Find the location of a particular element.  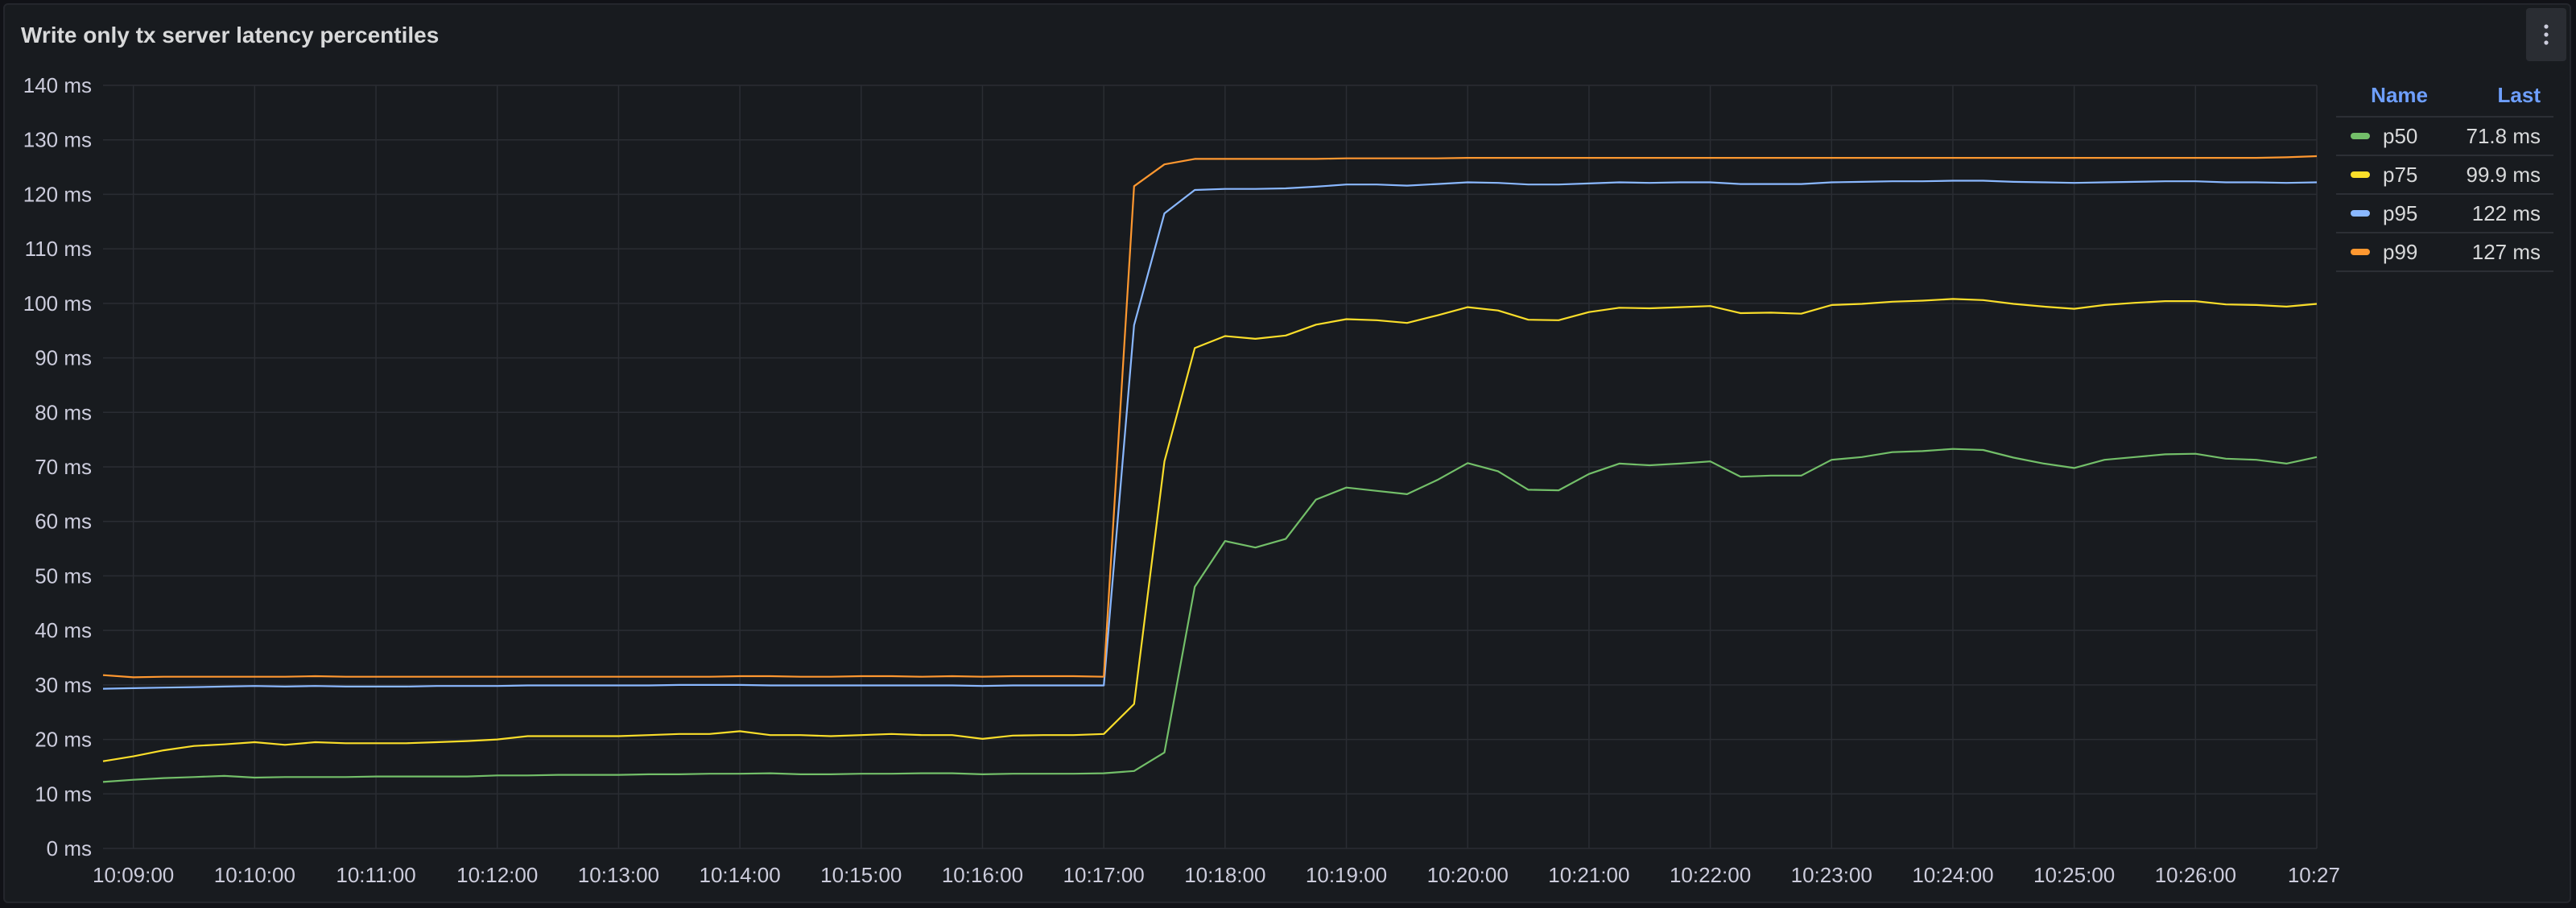

x-tick-label: 10:10:00 is located at coordinates (254, 875).